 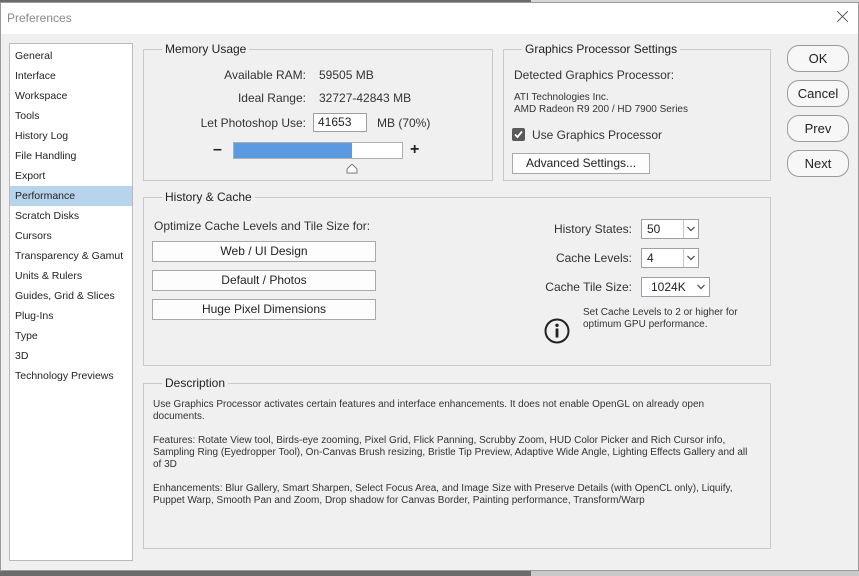 I want to click on next-button: Next, so click(x=818, y=163).